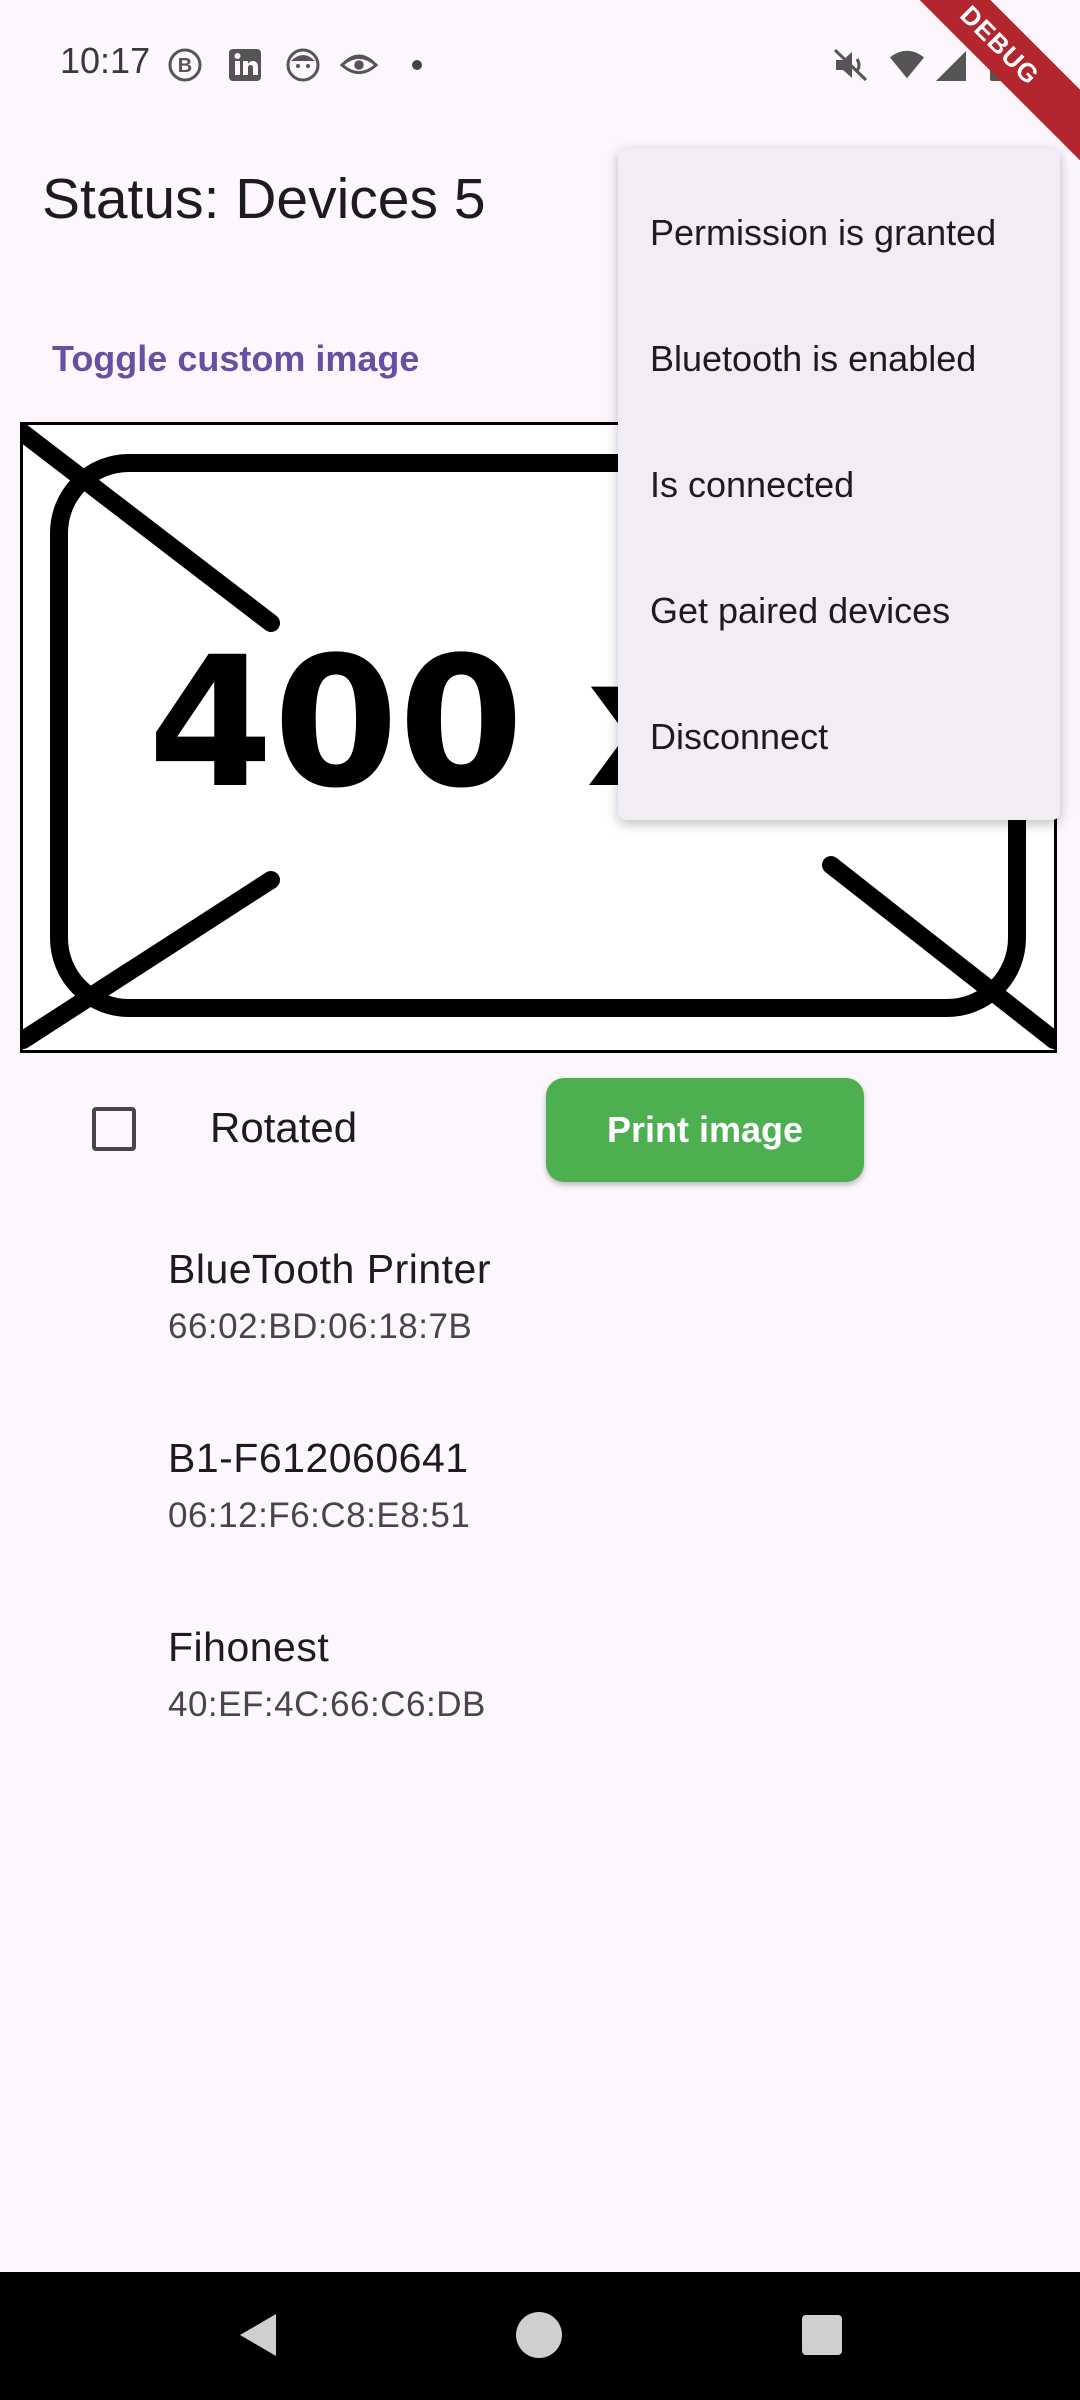 The width and height of the screenshot is (1080, 2400). I want to click on print-image-button: Print image, so click(705, 1130).